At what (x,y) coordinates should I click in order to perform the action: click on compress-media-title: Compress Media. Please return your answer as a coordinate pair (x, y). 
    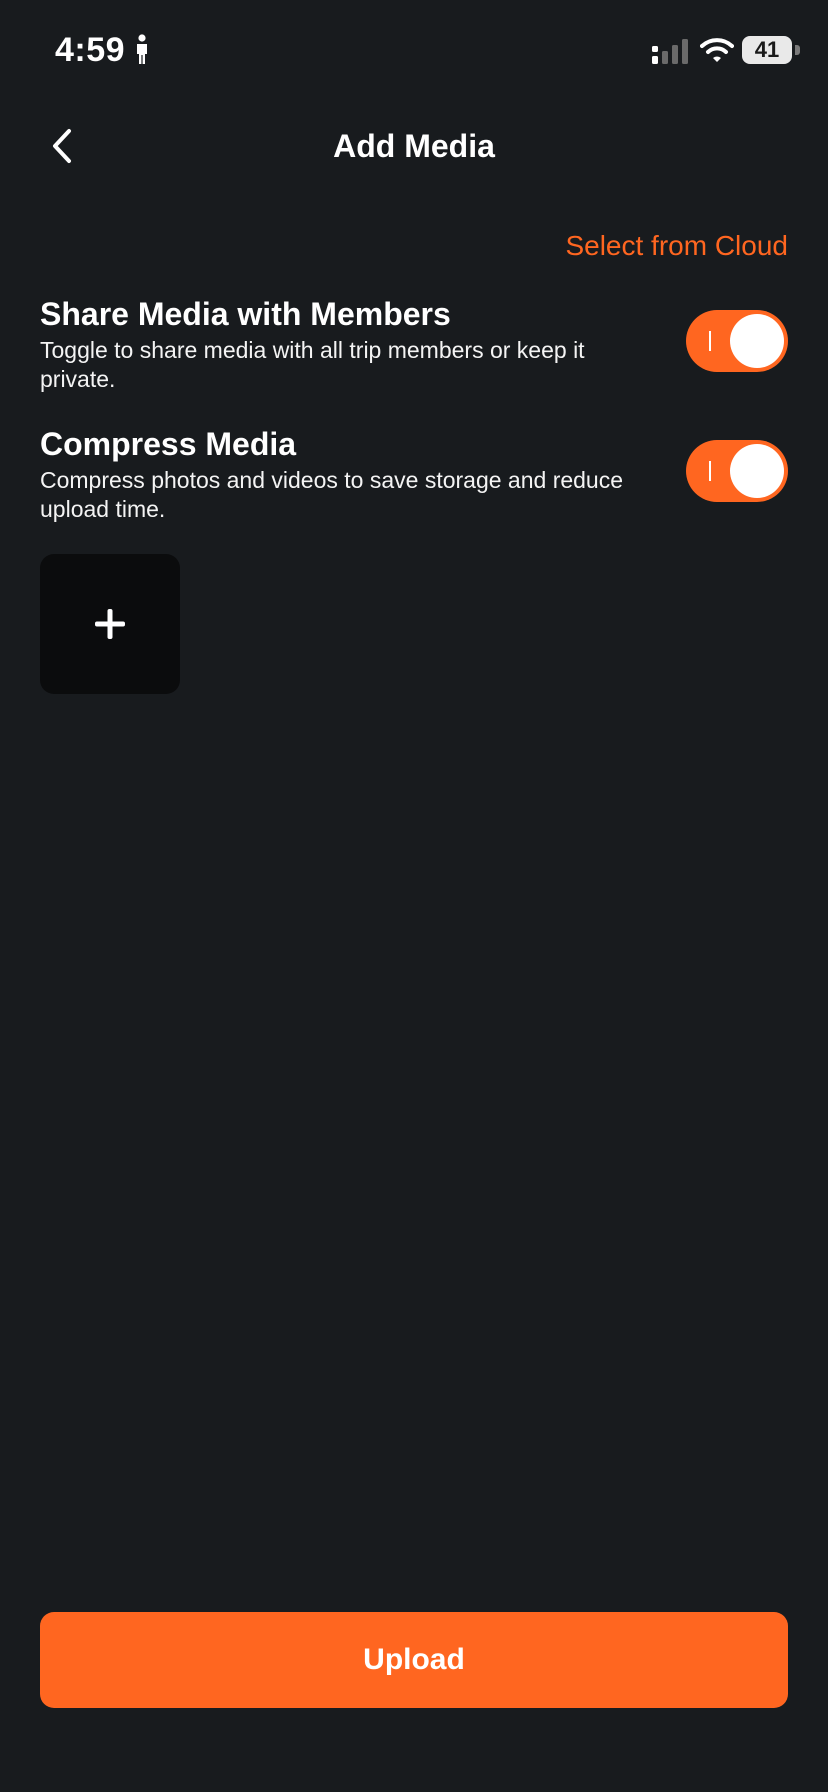
    Looking at the image, I should click on (168, 444).